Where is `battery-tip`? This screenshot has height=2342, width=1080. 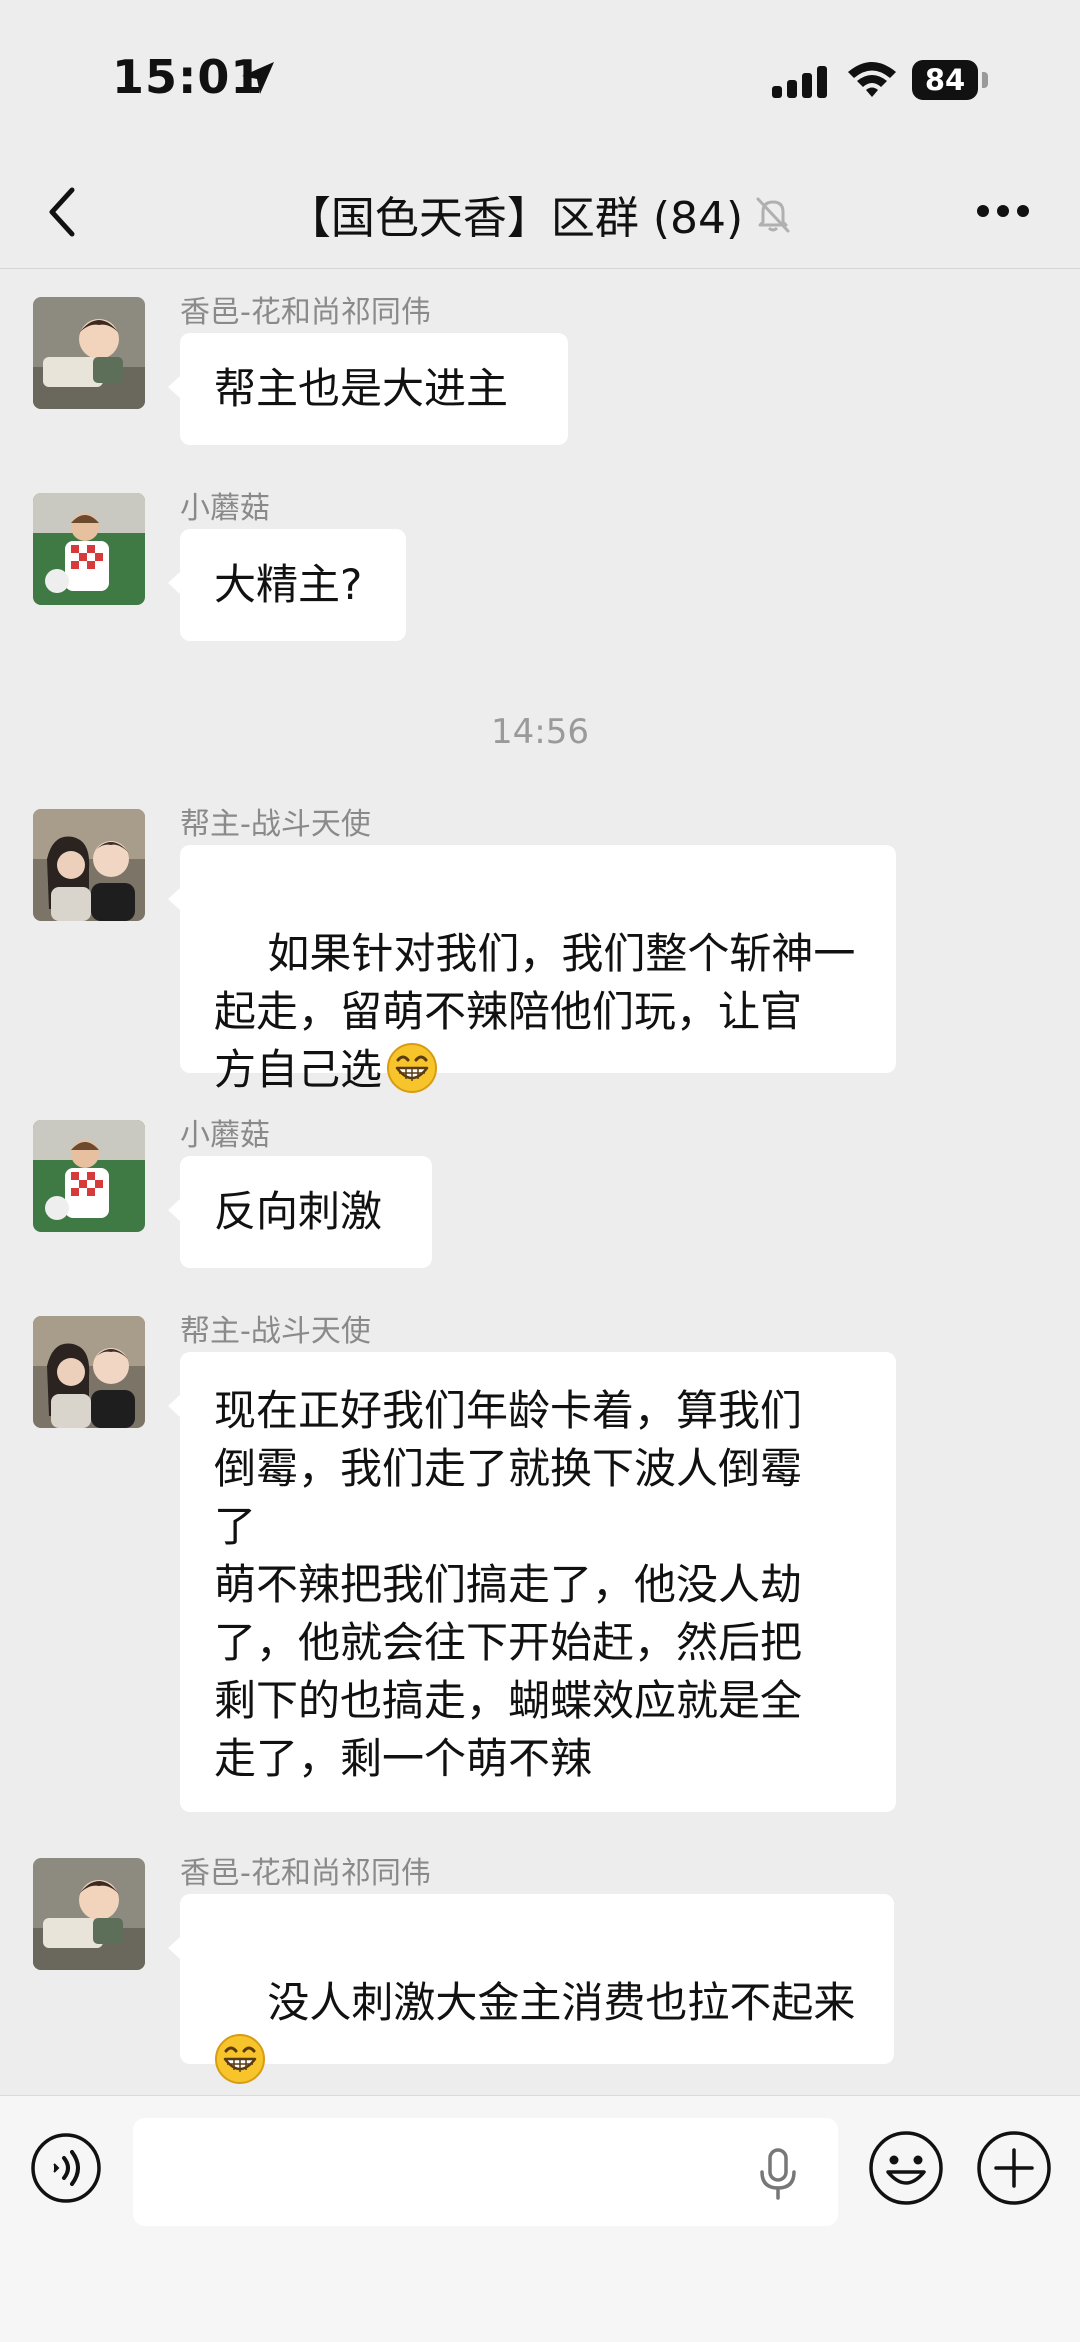 battery-tip is located at coordinates (985, 80).